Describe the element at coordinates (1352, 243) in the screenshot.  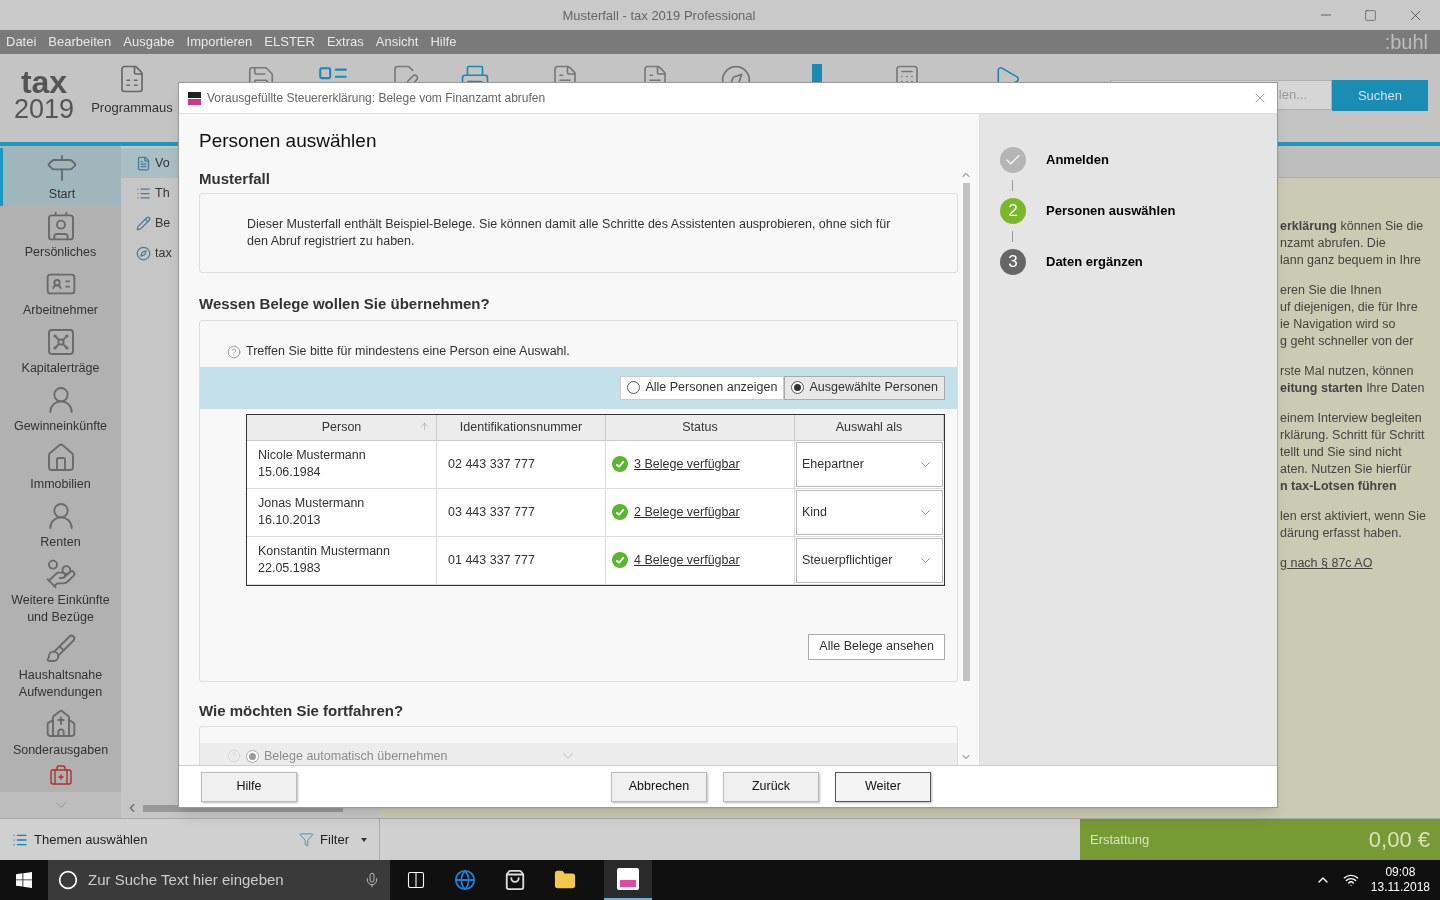
I see `info-paragraph: erklärung können Sie die nzamt abrufen. Die lann ganz bequem in Ihre` at that location.